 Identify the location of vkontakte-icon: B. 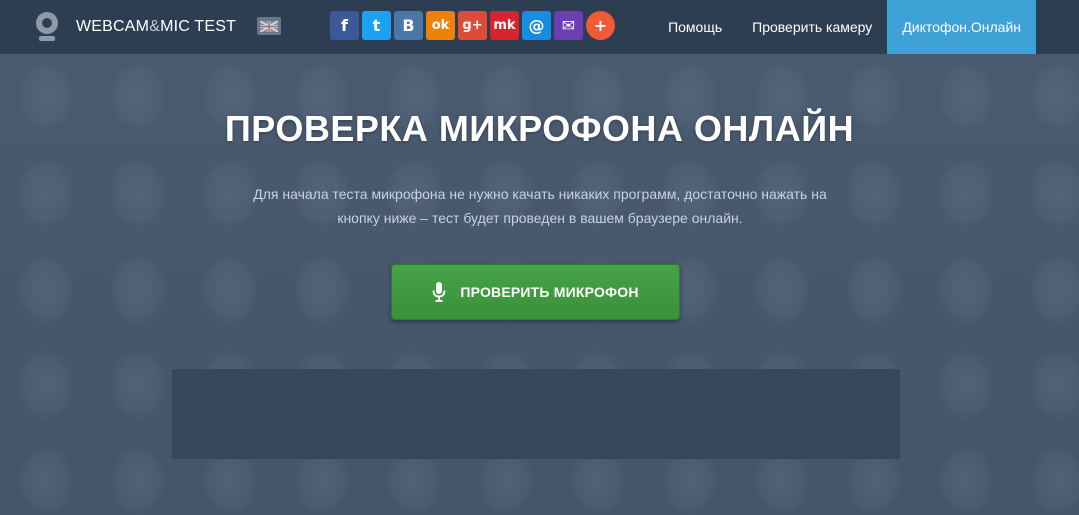
(408, 25).